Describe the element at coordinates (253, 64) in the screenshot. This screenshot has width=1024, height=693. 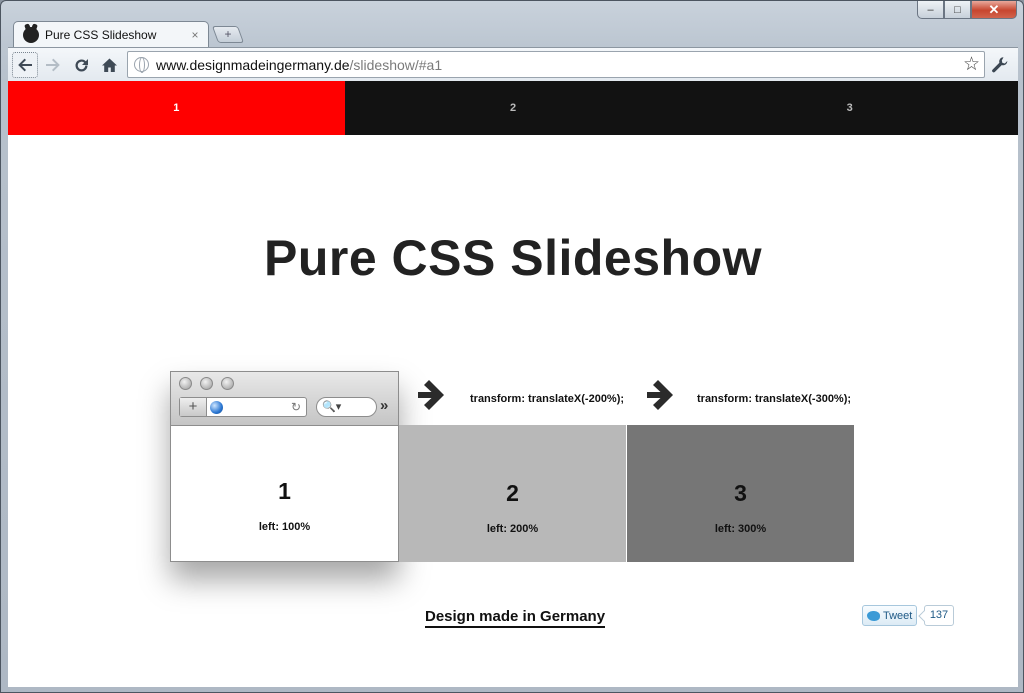
I see `url-host: www.designmadeingermany.de` at that location.